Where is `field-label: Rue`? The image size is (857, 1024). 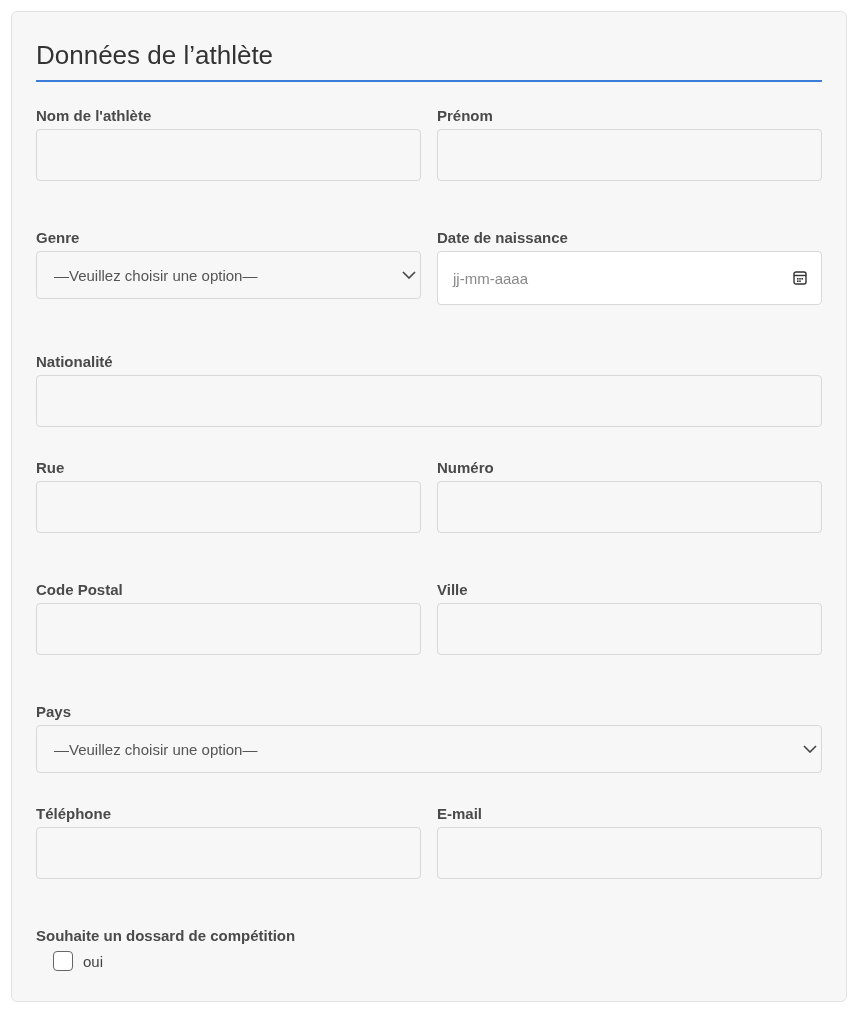 field-label: Rue is located at coordinates (50, 468).